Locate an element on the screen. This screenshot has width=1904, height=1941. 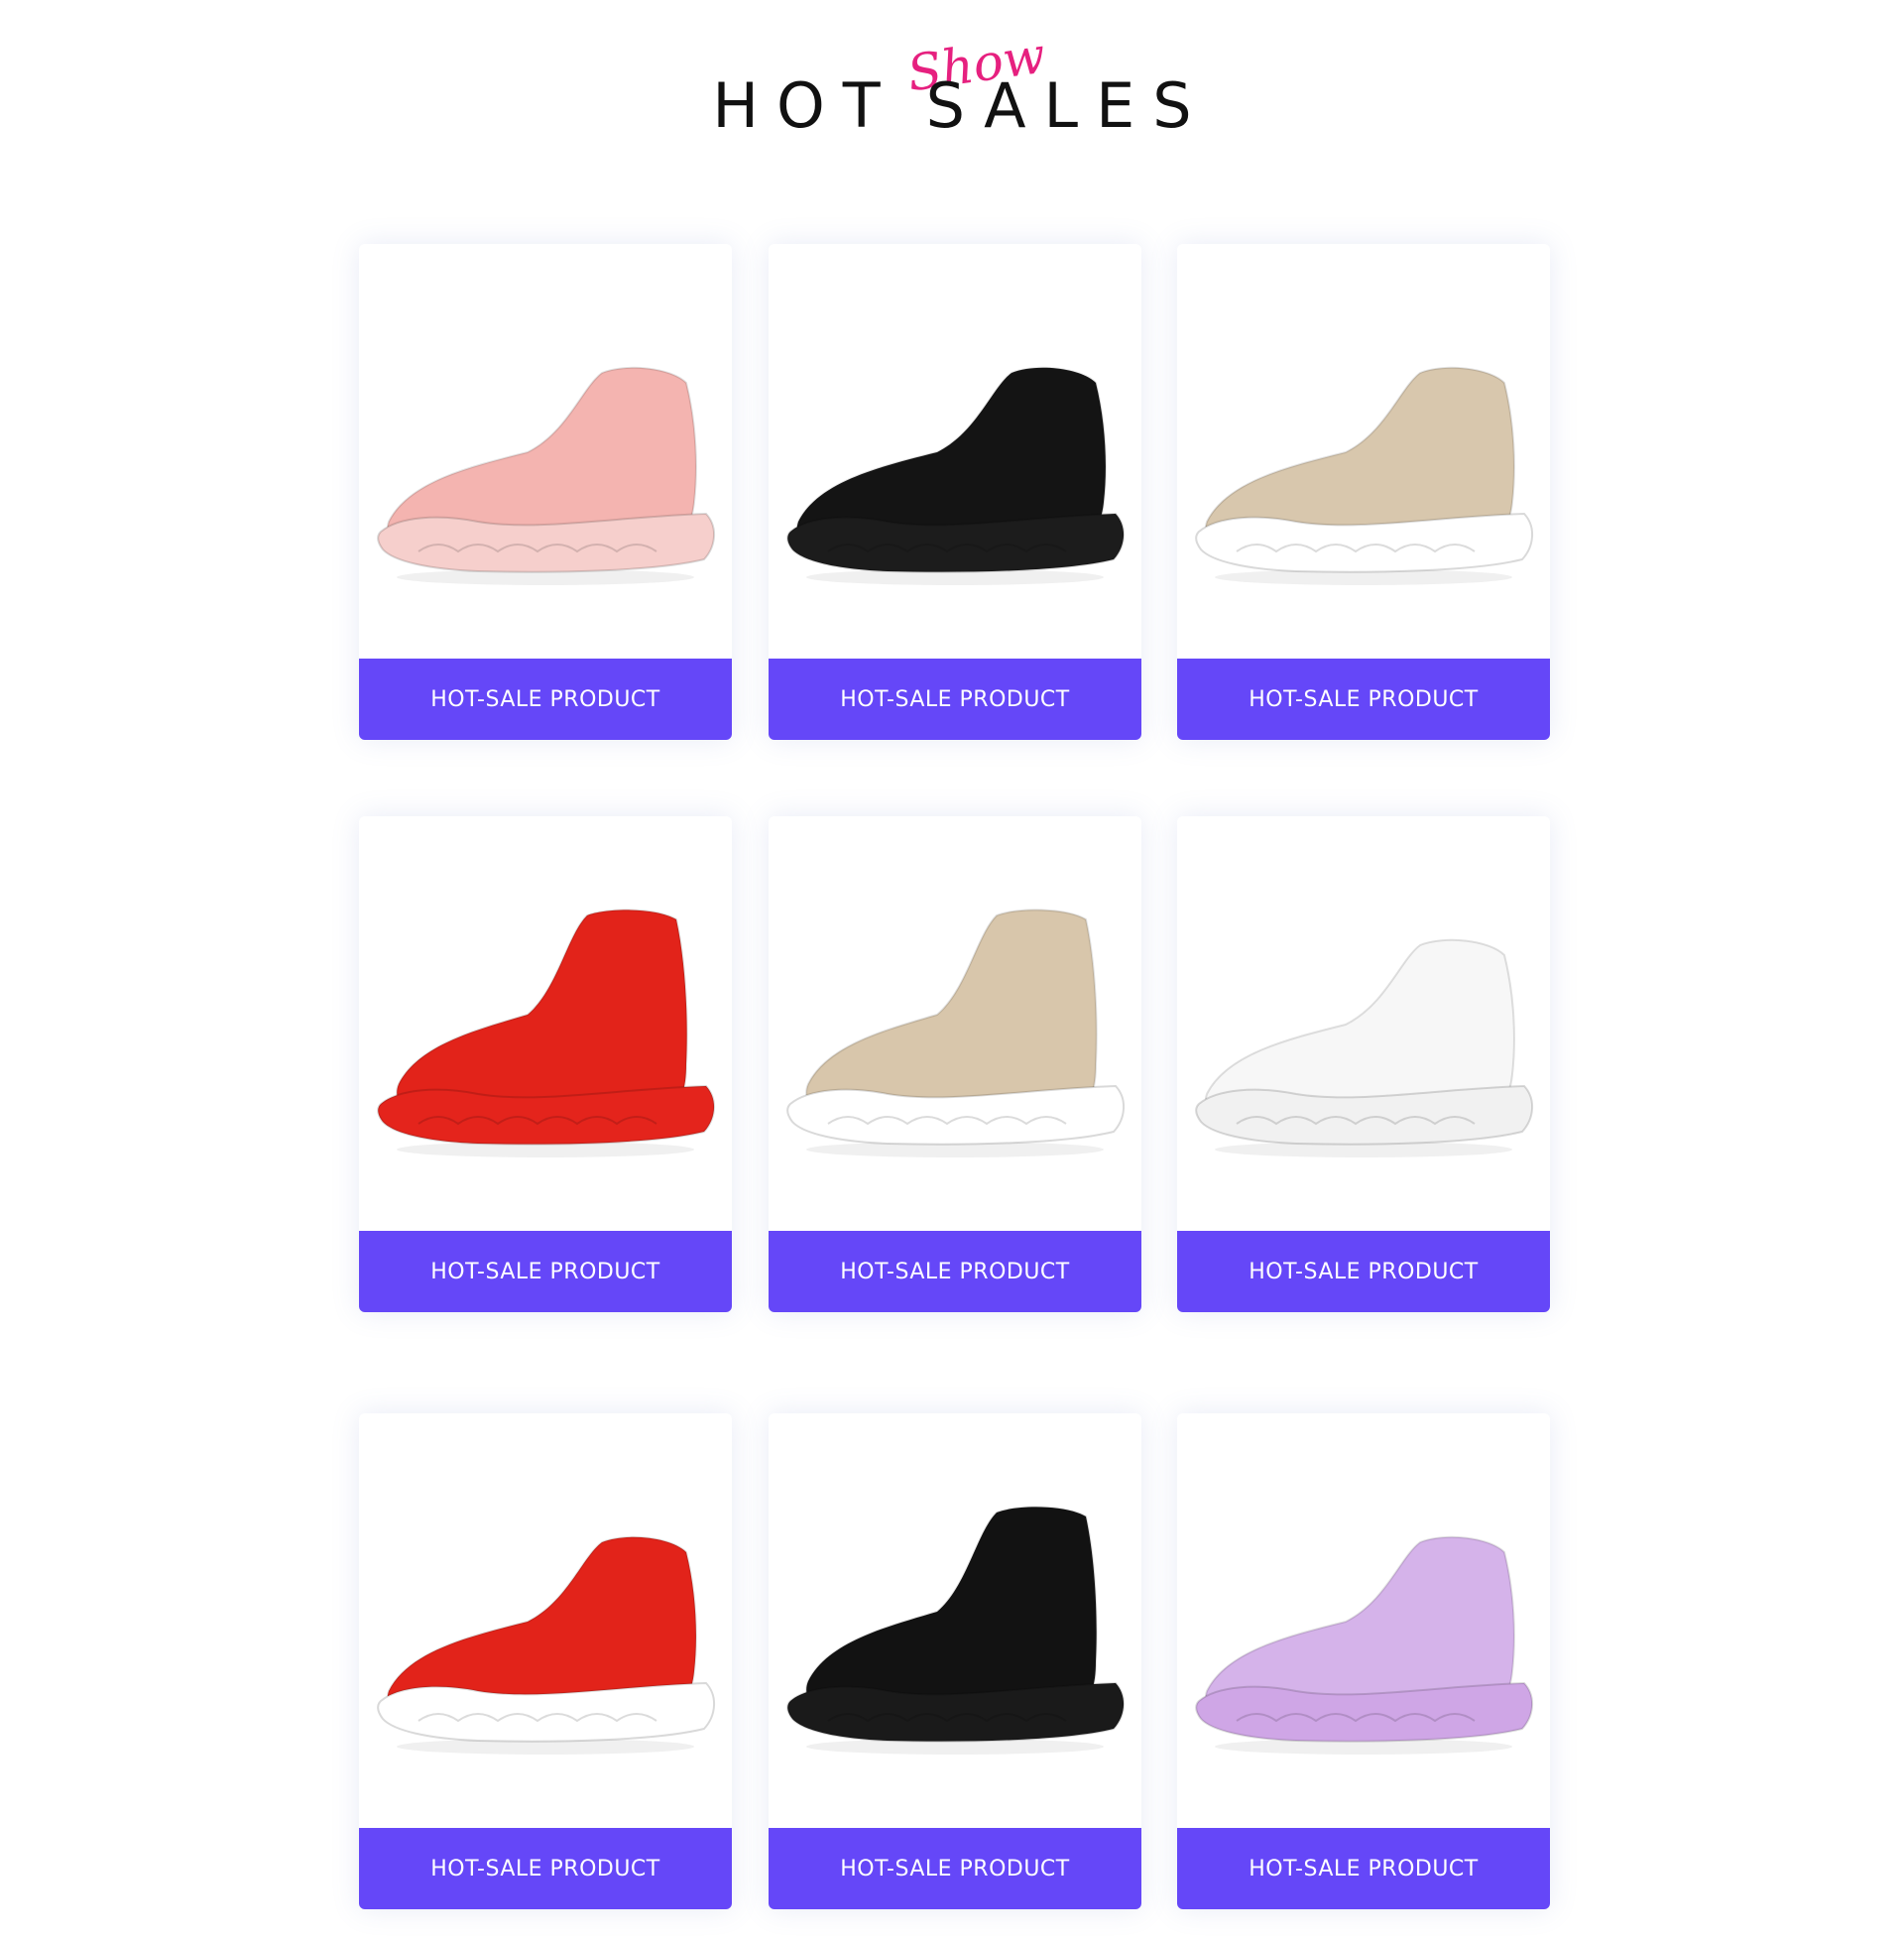
title-sales: SALES is located at coordinates (1067, 105).